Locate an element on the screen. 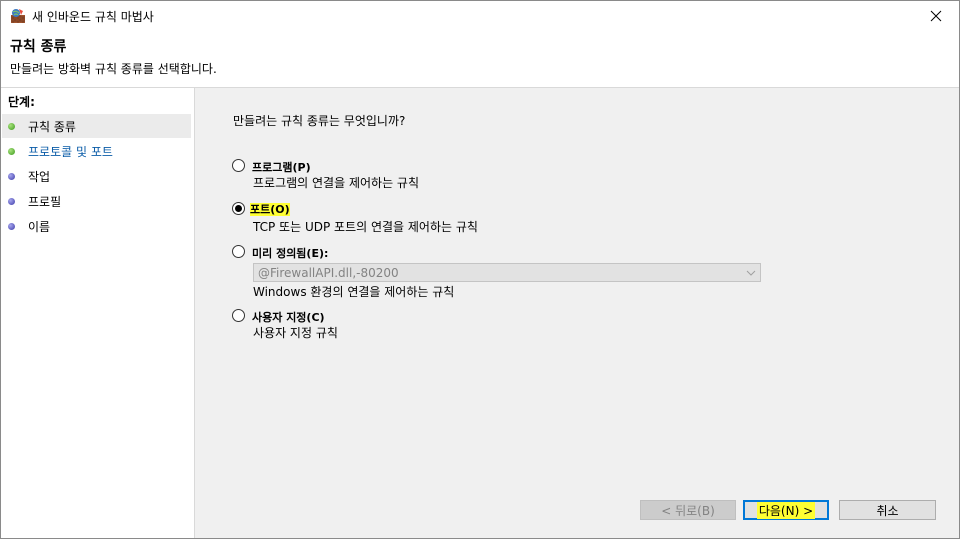  next-button: 다음(N) > is located at coordinates (786, 510).